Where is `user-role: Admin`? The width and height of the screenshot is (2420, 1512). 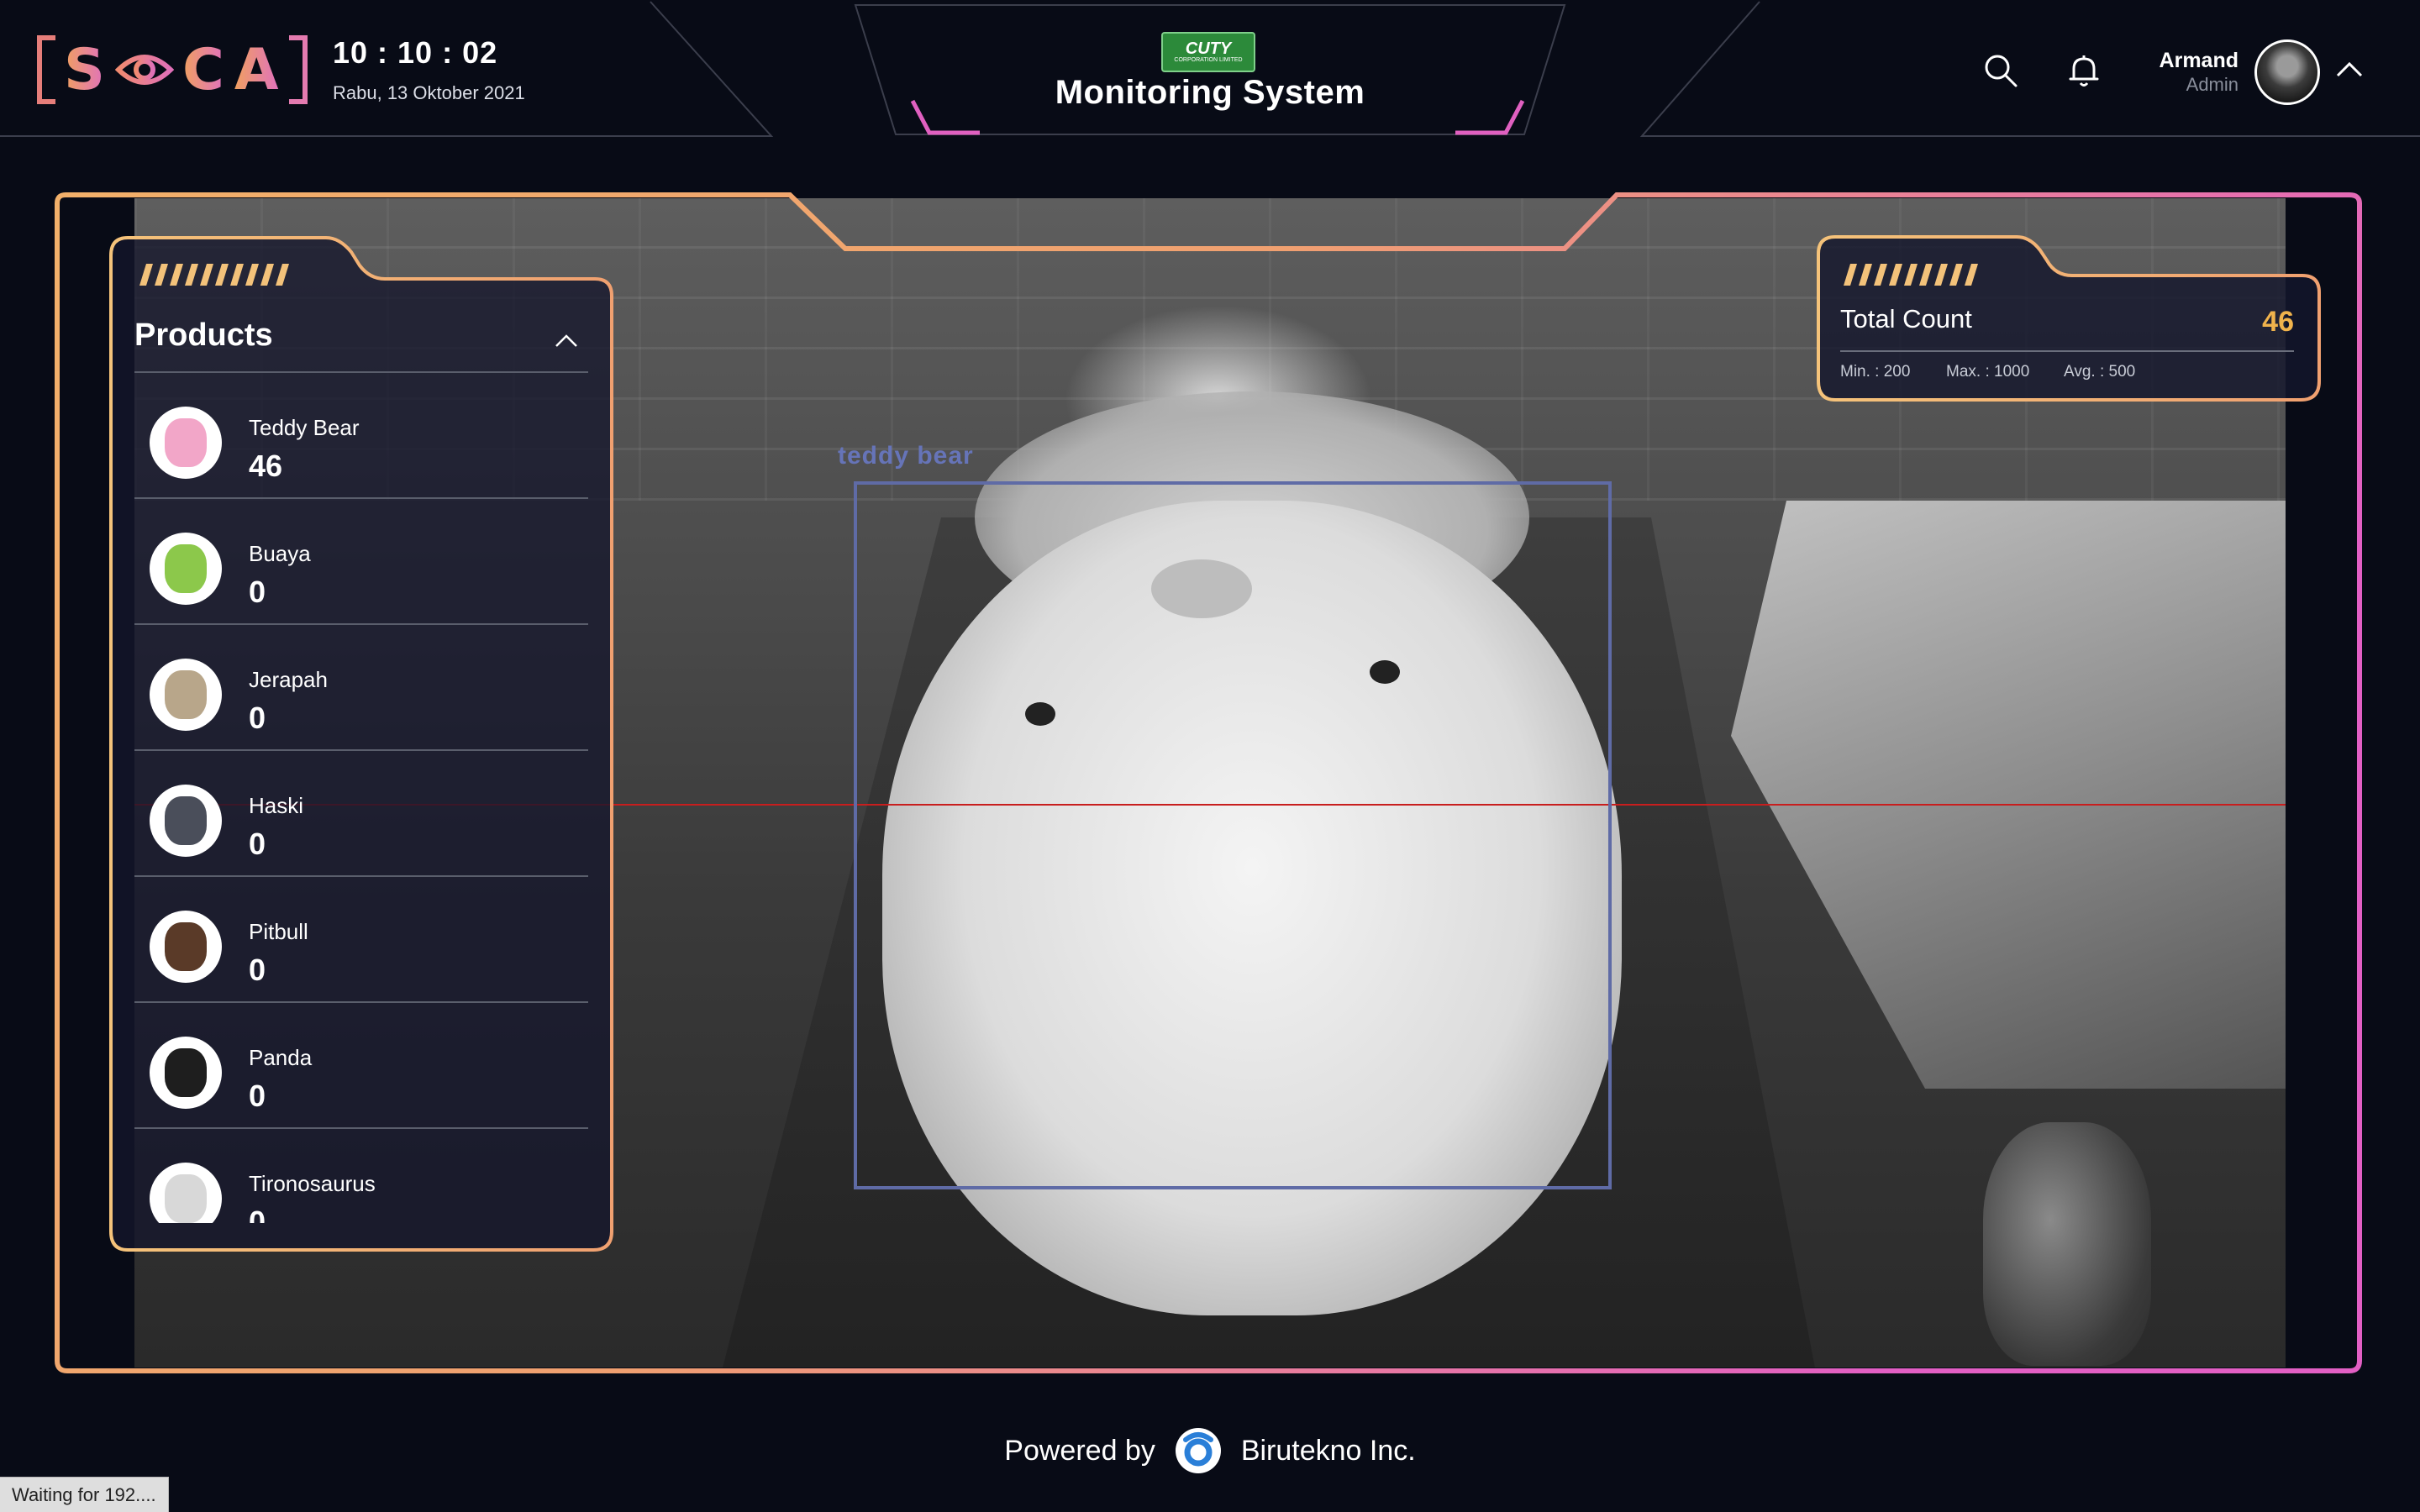 user-role: Admin is located at coordinates (2212, 84).